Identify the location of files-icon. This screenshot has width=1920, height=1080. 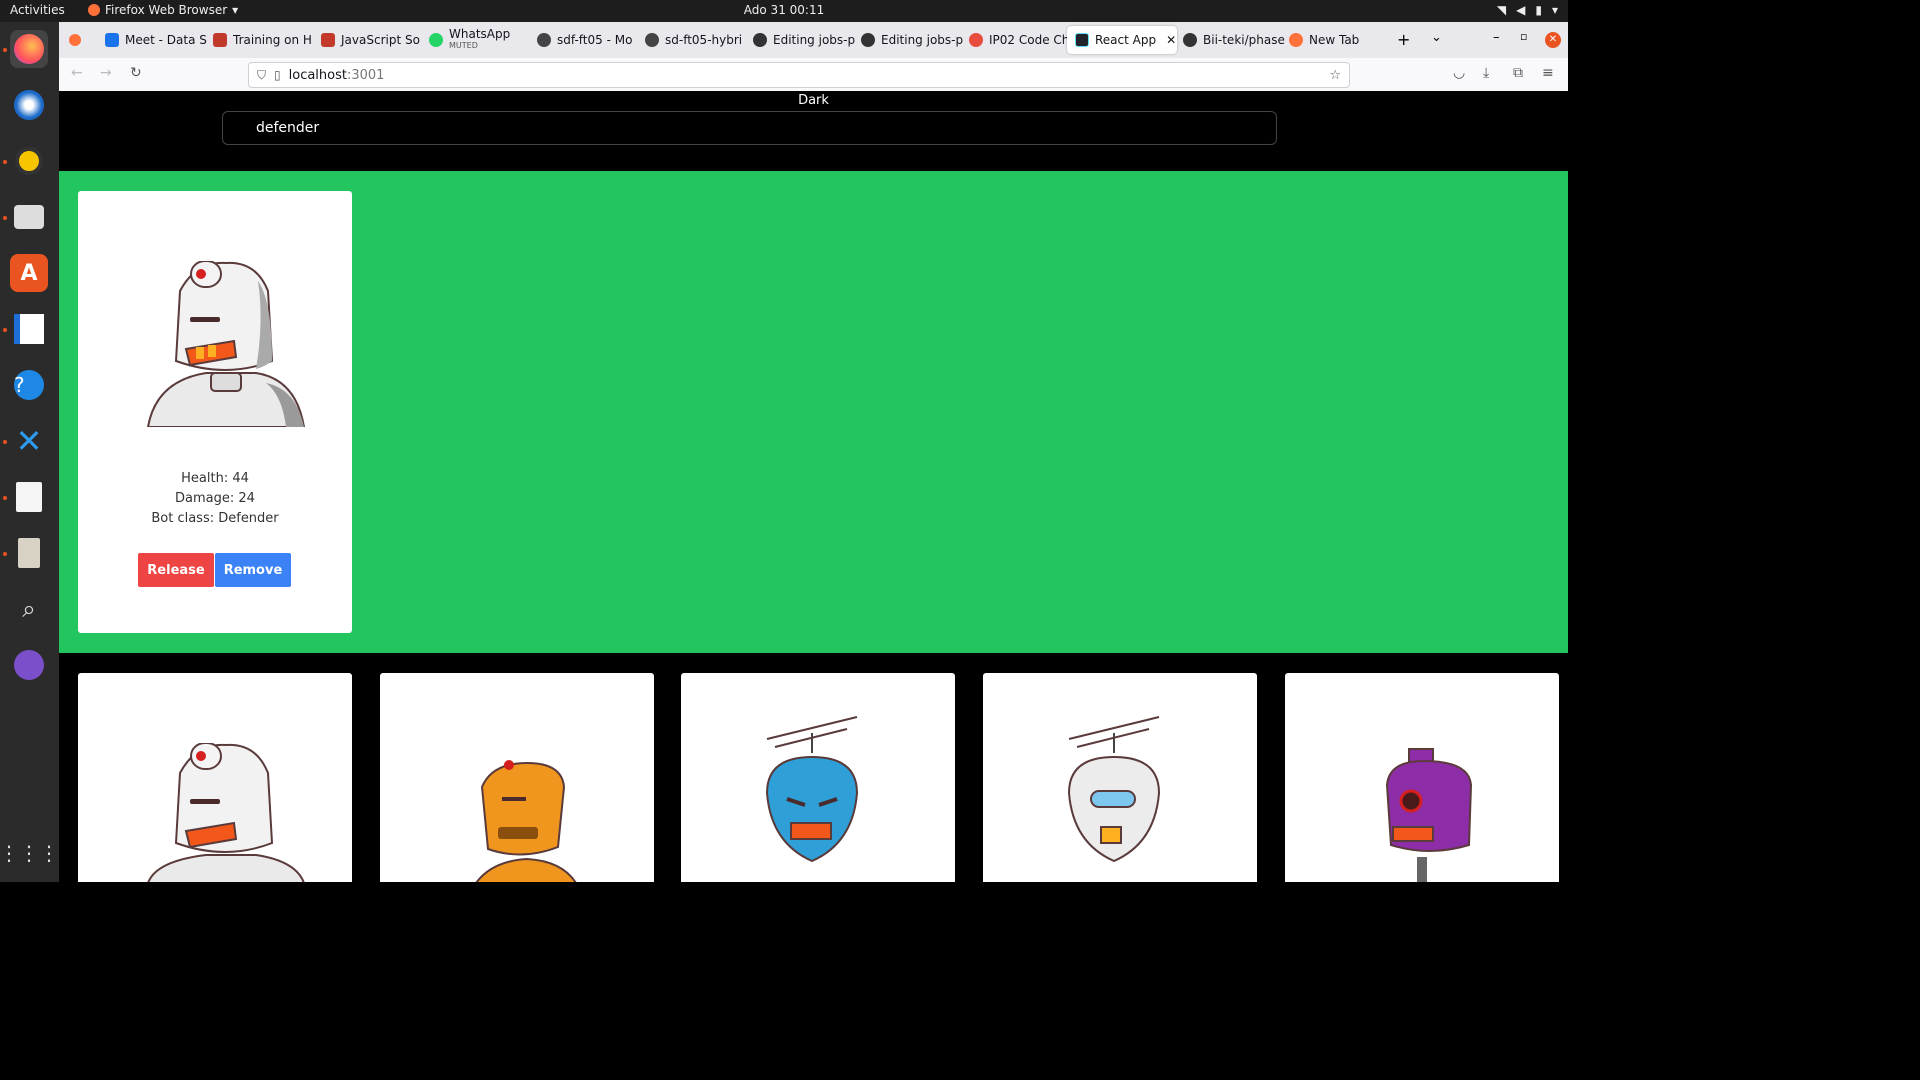
(29, 217).